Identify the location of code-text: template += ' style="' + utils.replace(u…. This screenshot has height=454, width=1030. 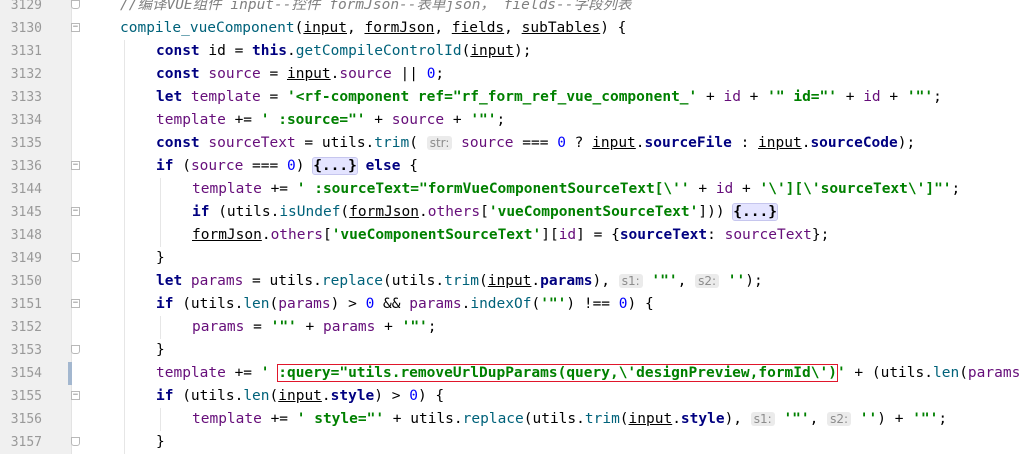
(569, 419).